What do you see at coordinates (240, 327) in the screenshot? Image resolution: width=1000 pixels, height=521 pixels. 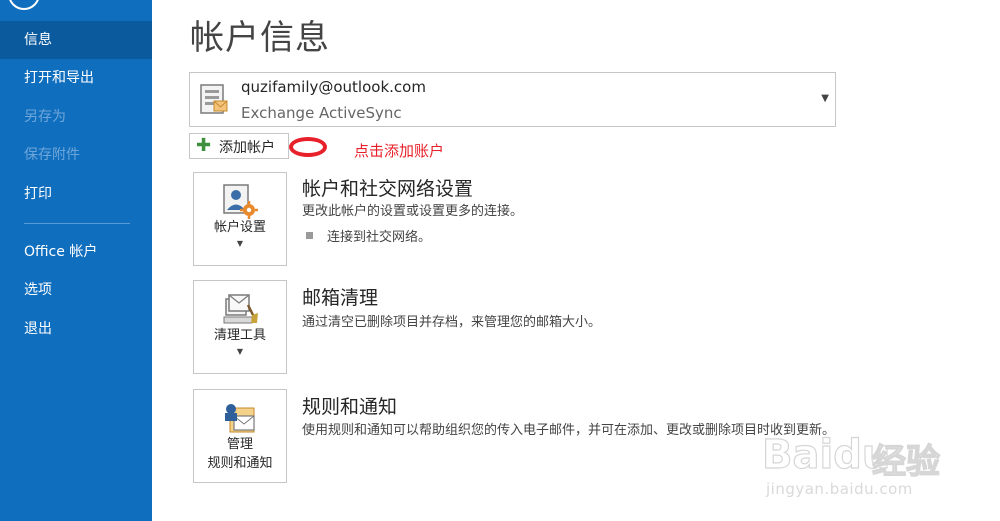 I see `cleanup-tools-tile: 清理工具 ▼` at bounding box center [240, 327].